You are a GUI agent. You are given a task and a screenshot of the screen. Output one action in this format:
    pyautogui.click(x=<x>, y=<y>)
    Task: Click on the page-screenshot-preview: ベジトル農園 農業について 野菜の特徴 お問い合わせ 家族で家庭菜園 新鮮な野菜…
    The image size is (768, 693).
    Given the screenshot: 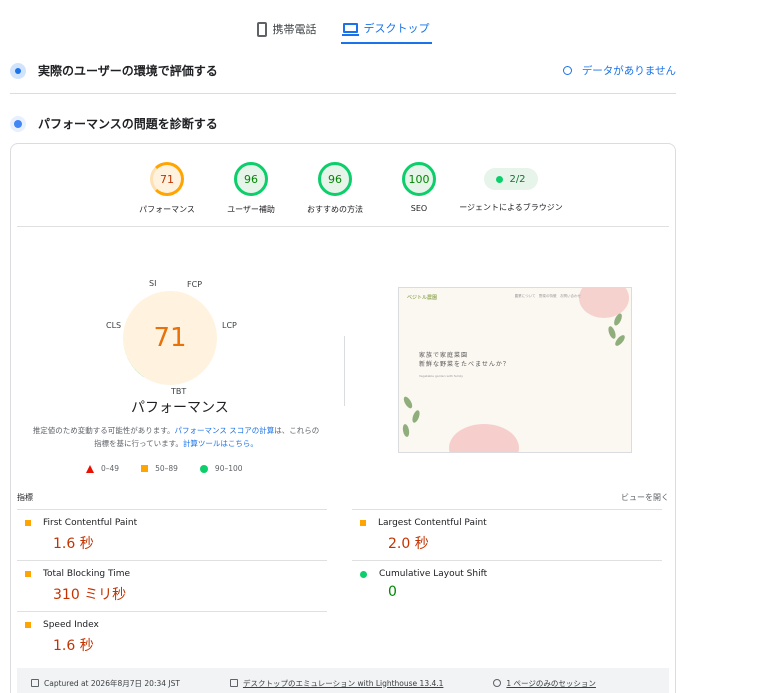 What is the action you would take?
    pyautogui.click(x=515, y=370)
    